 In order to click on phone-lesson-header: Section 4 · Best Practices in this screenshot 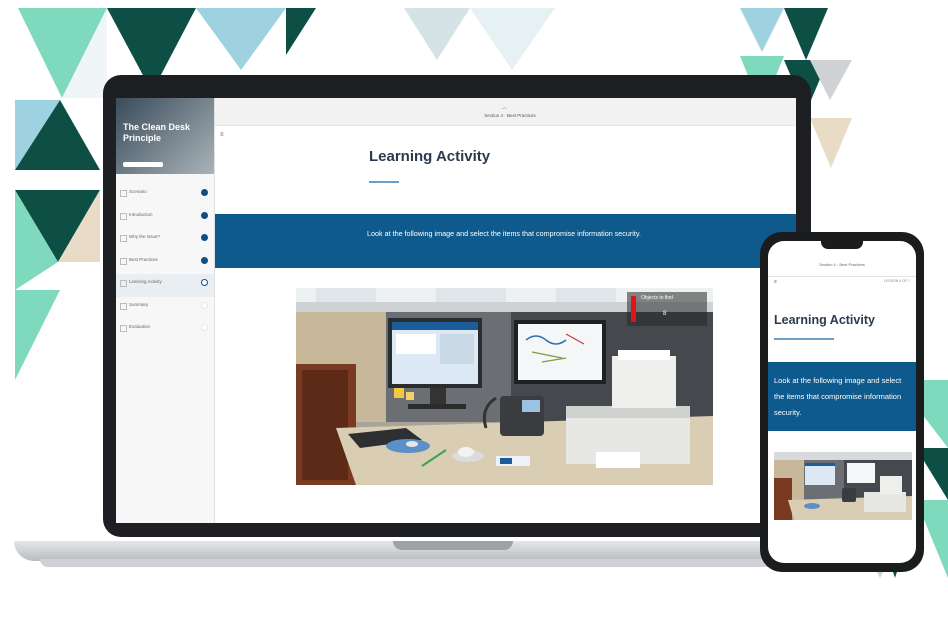, I will do `click(842, 259)`.